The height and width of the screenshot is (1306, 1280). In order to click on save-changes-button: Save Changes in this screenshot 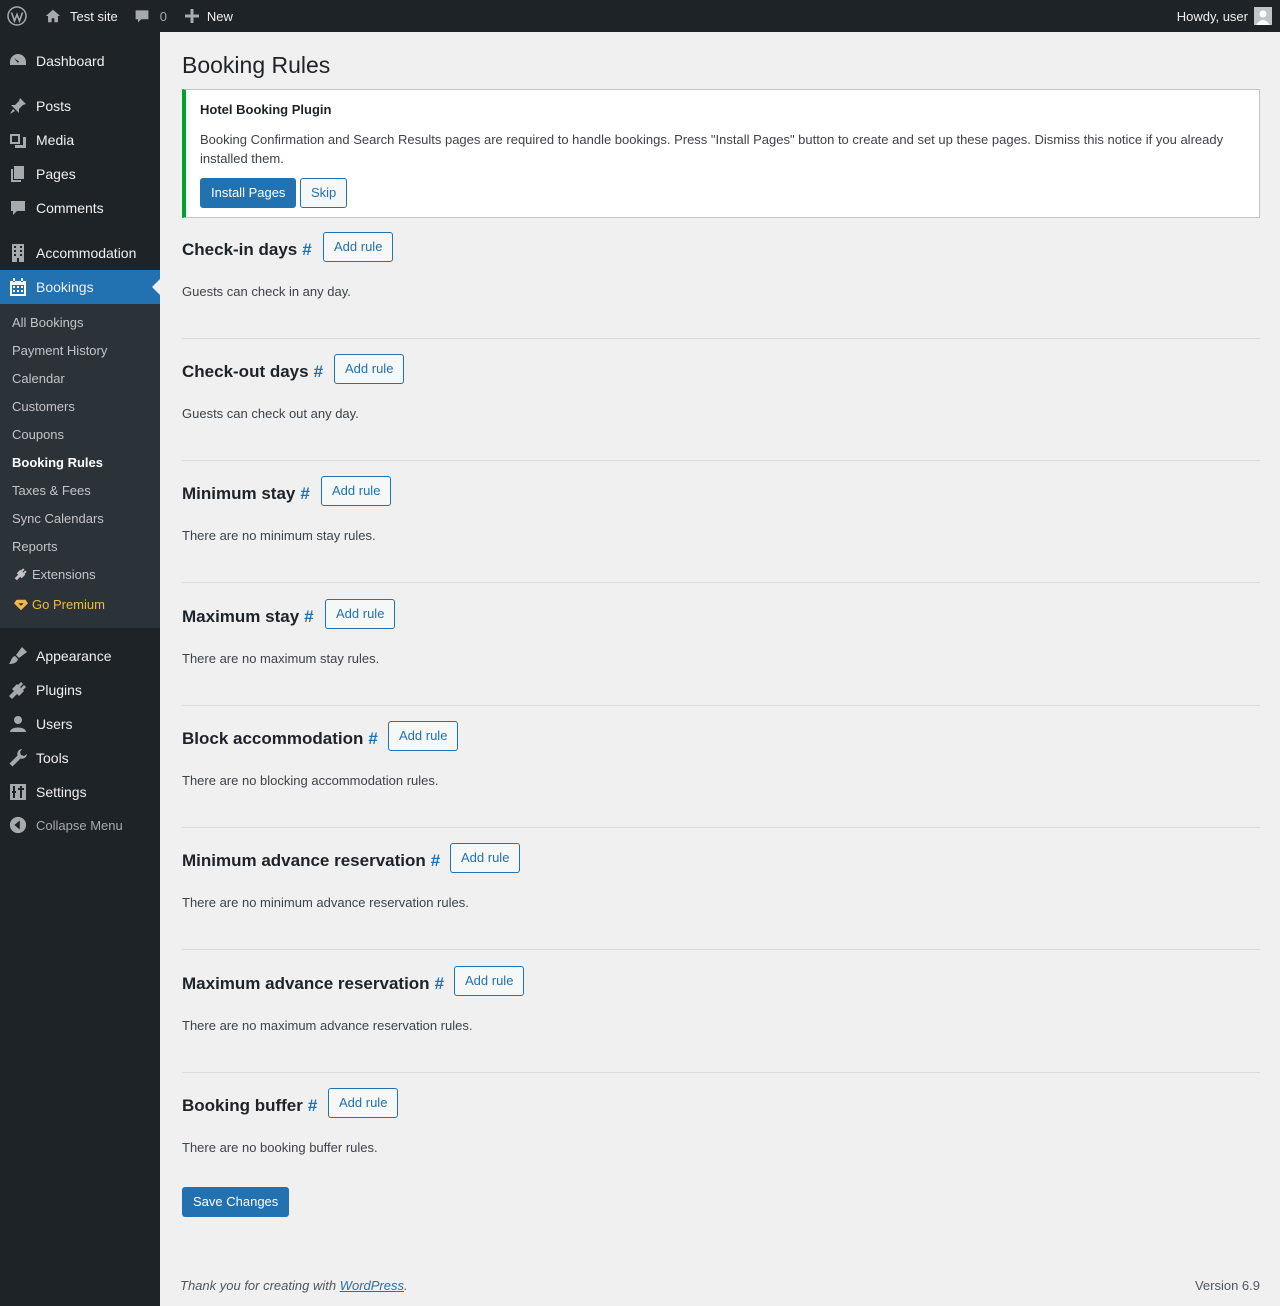, I will do `click(236, 1202)`.